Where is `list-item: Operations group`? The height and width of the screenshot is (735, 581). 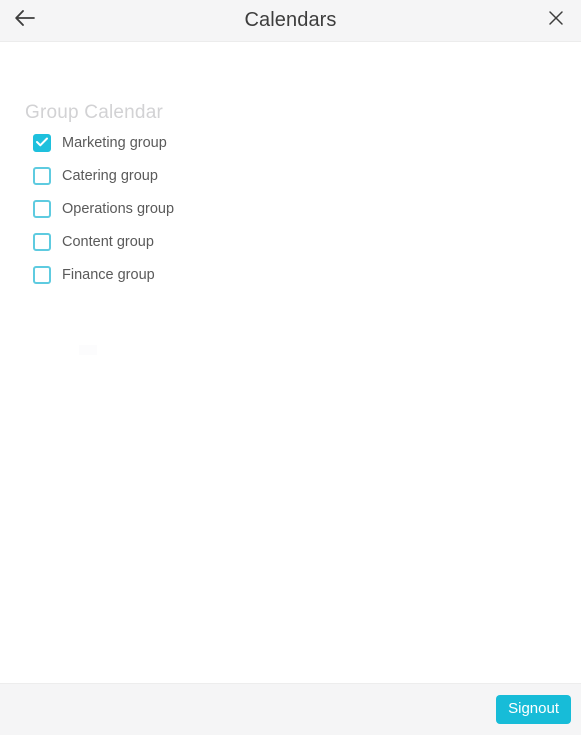 list-item: Operations group is located at coordinates (290, 208).